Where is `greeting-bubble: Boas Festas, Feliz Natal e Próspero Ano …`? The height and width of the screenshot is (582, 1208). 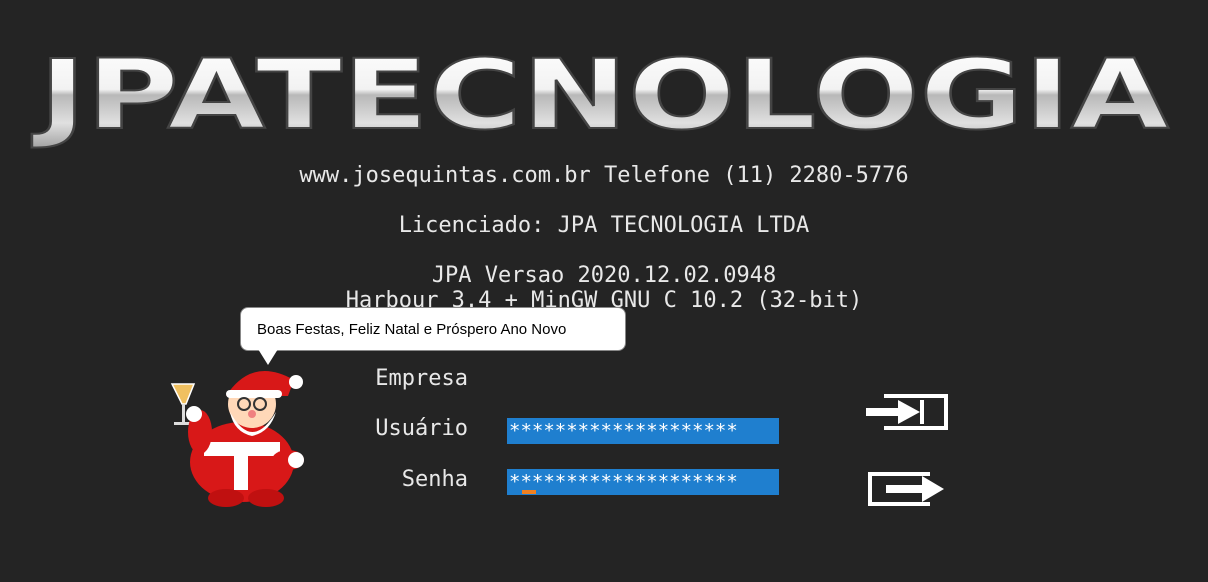 greeting-bubble: Boas Festas, Feliz Natal e Próspero Ano … is located at coordinates (433, 329).